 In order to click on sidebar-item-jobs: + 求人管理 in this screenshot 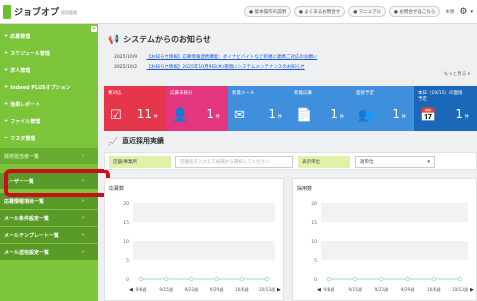, I will do `click(49, 70)`.